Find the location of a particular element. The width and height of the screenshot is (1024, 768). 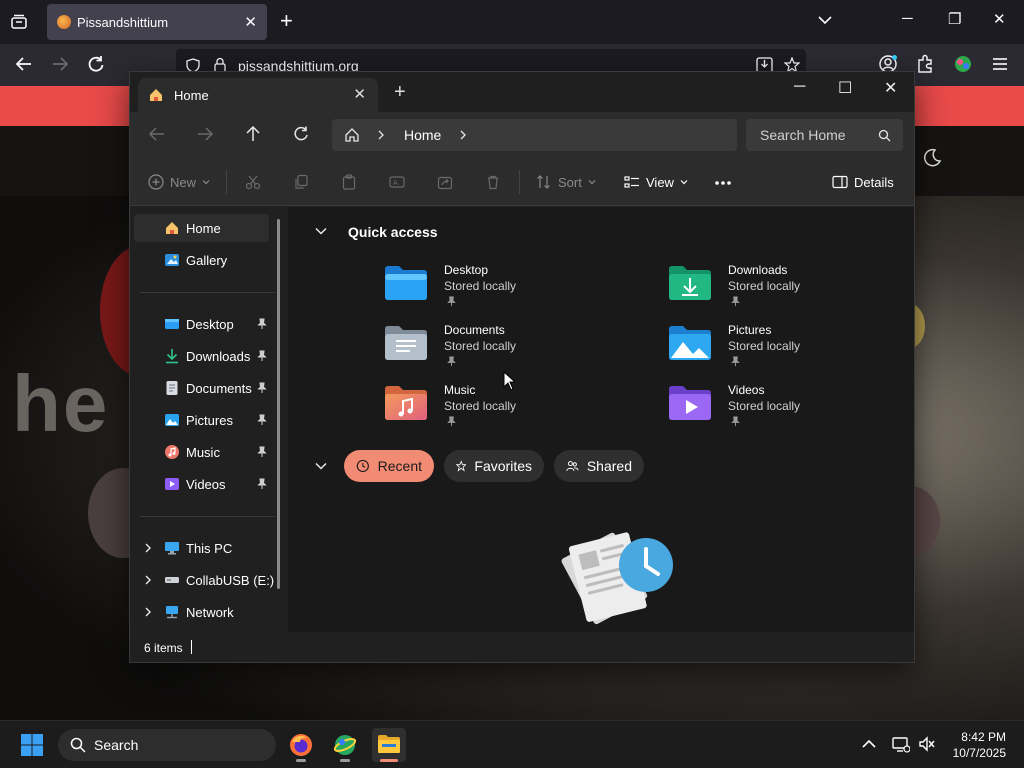

breadcrumb-home: Home is located at coordinates (422, 135).